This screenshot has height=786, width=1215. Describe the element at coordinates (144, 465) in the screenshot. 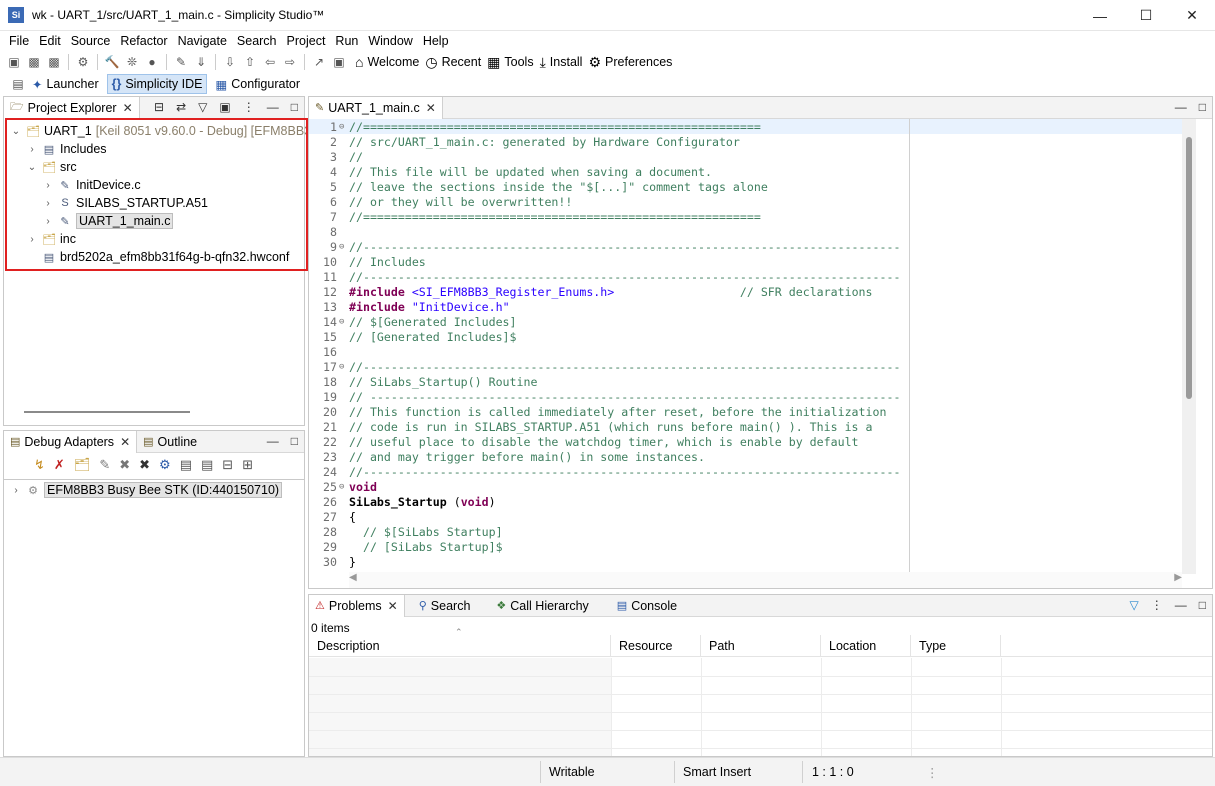

I see `tools-icon: ✖` at that location.